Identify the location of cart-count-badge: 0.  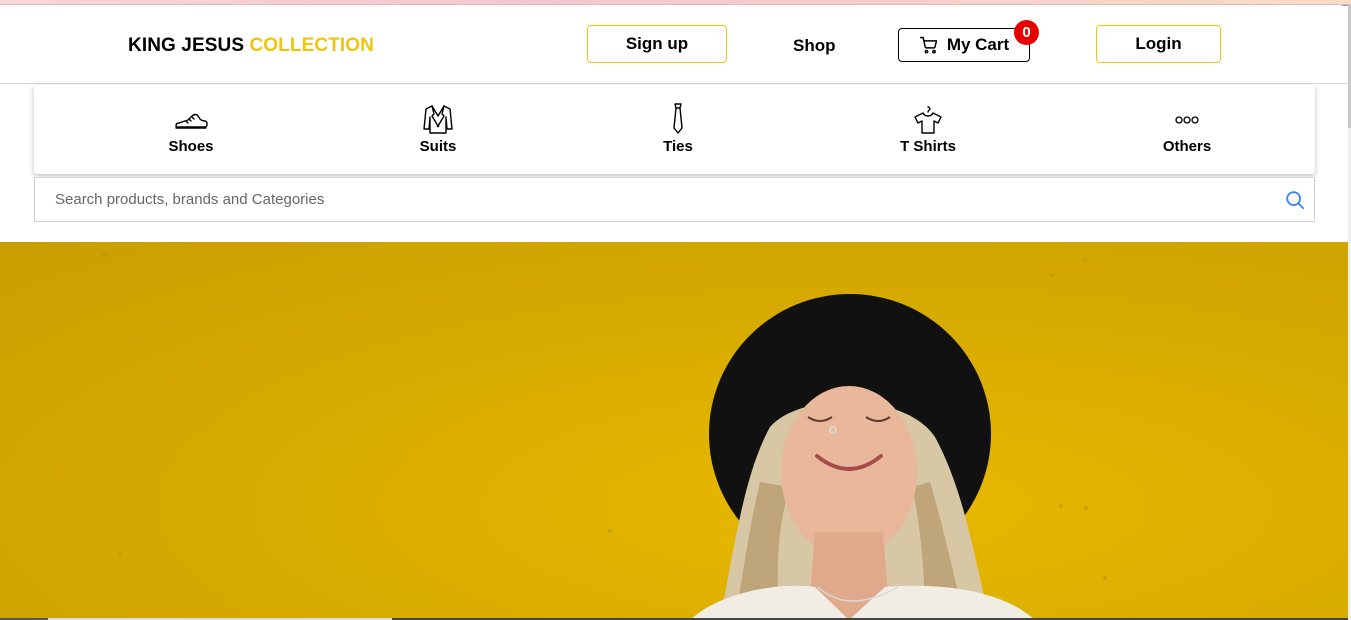
(1026, 32).